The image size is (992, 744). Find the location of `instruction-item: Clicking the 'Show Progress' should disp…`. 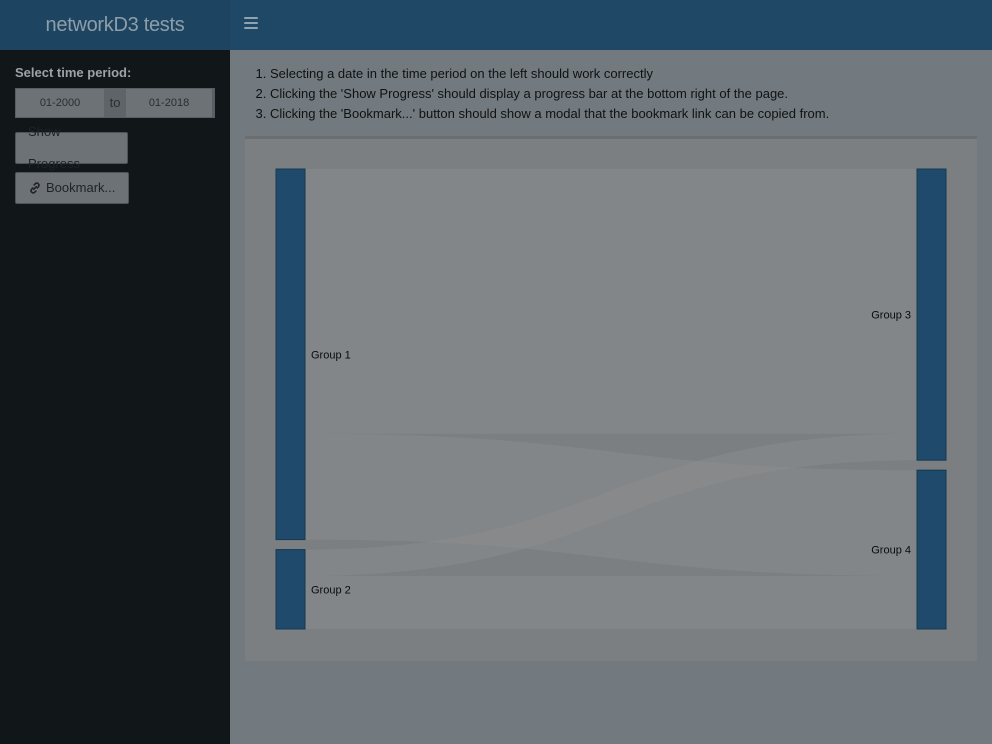

instruction-item: Clicking the 'Show Progress' should disp… is located at coordinates (549, 94).